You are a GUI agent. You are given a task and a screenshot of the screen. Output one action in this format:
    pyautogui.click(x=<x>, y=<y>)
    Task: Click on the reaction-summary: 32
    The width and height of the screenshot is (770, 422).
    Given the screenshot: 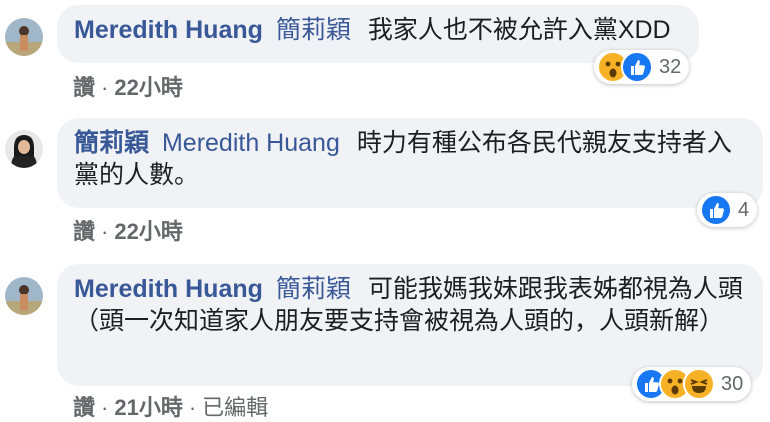 What is the action you would take?
    pyautogui.click(x=642, y=67)
    